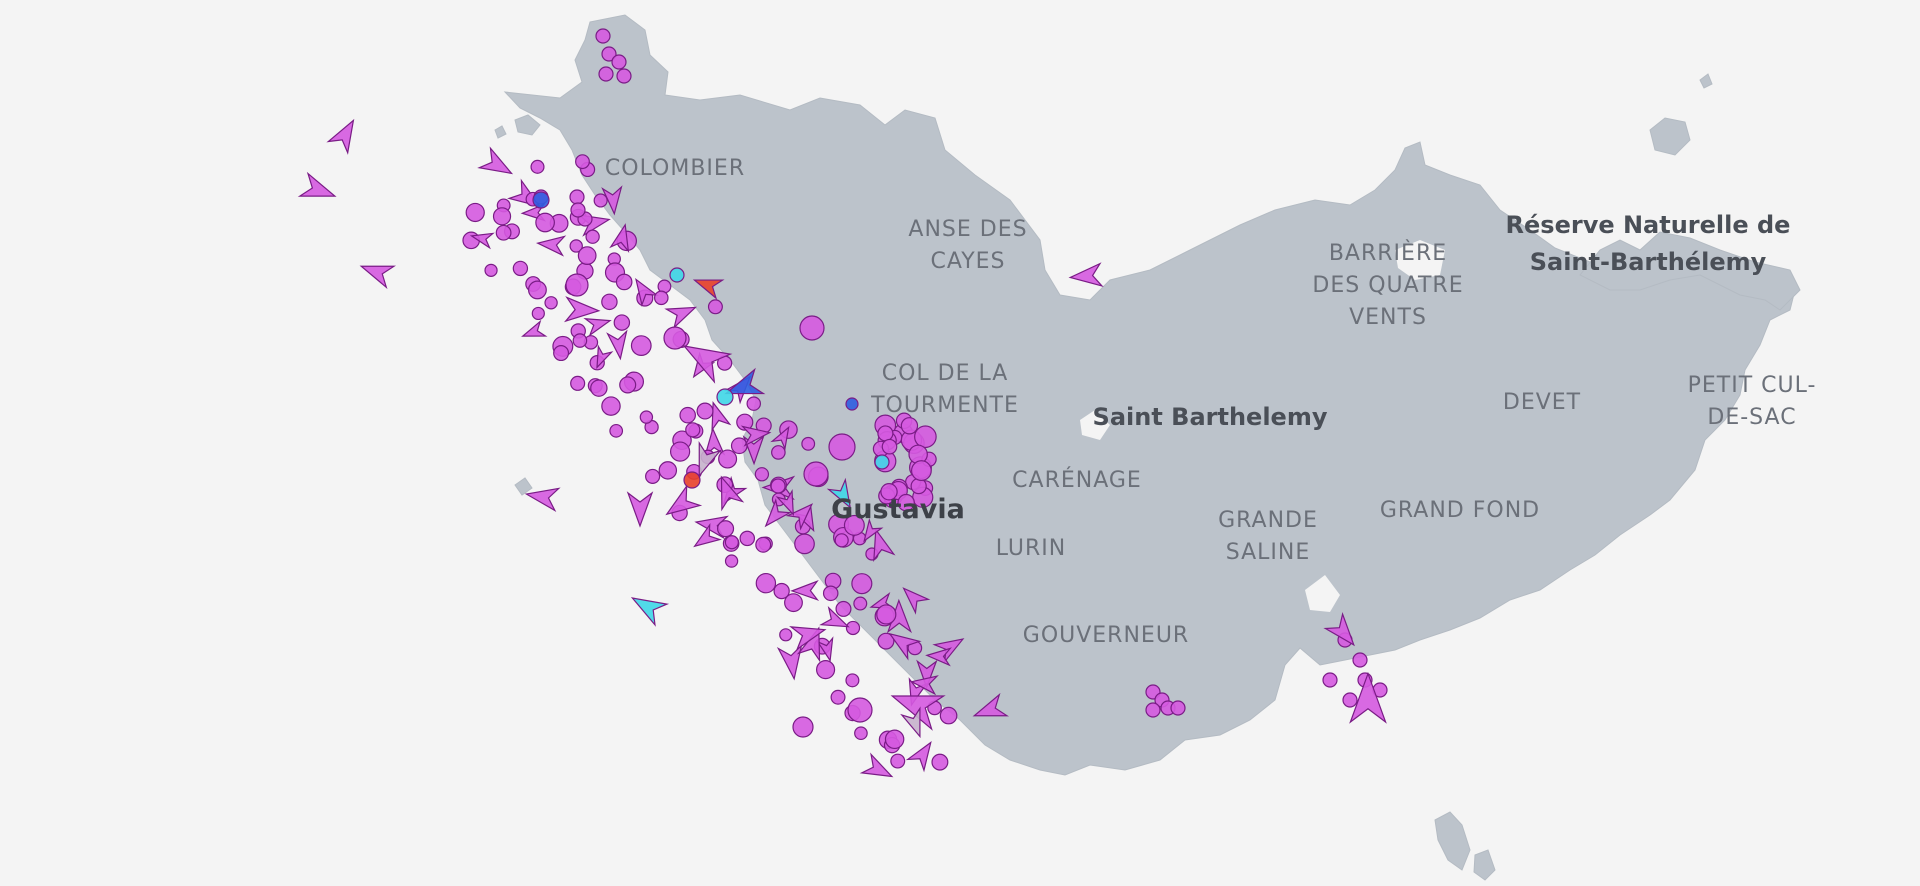 The image size is (1920, 886). Describe the element at coordinates (1210, 417) in the screenshot. I see `label-saint-barthelemy: Saint Barthelemy` at that location.